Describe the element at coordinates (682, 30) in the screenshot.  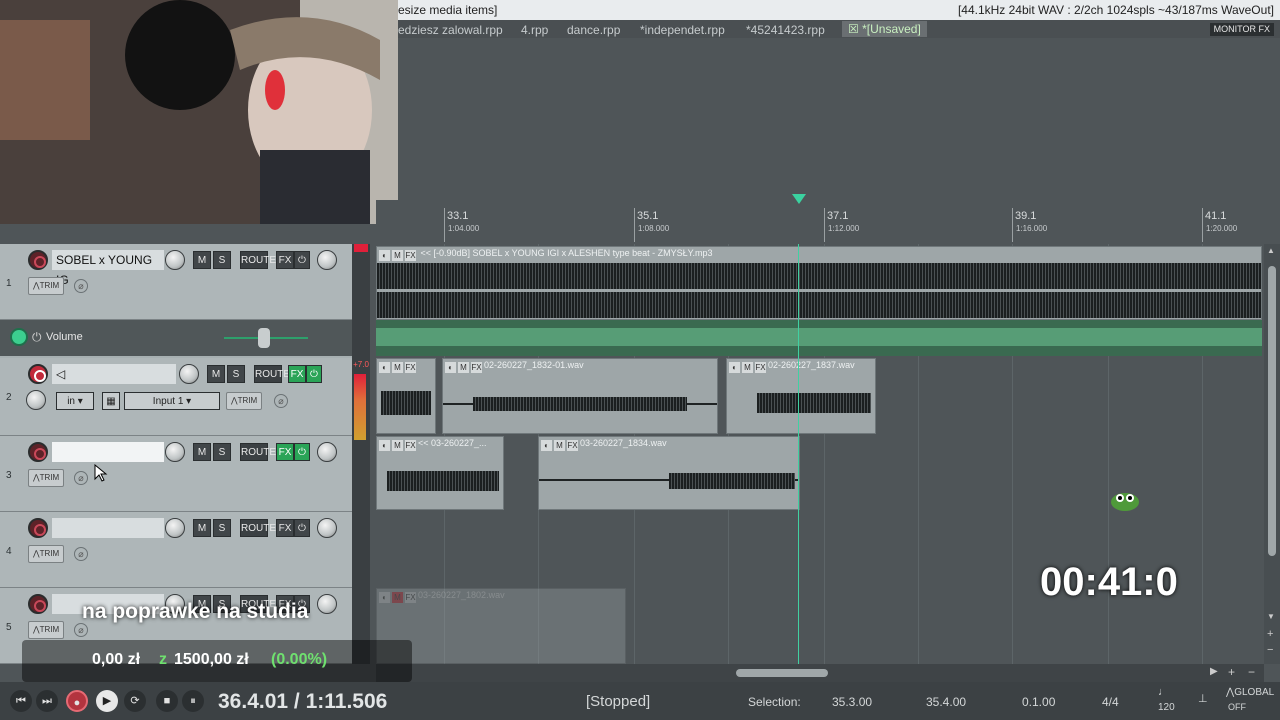
I see `tab-project-4: *independet.rpp` at that location.